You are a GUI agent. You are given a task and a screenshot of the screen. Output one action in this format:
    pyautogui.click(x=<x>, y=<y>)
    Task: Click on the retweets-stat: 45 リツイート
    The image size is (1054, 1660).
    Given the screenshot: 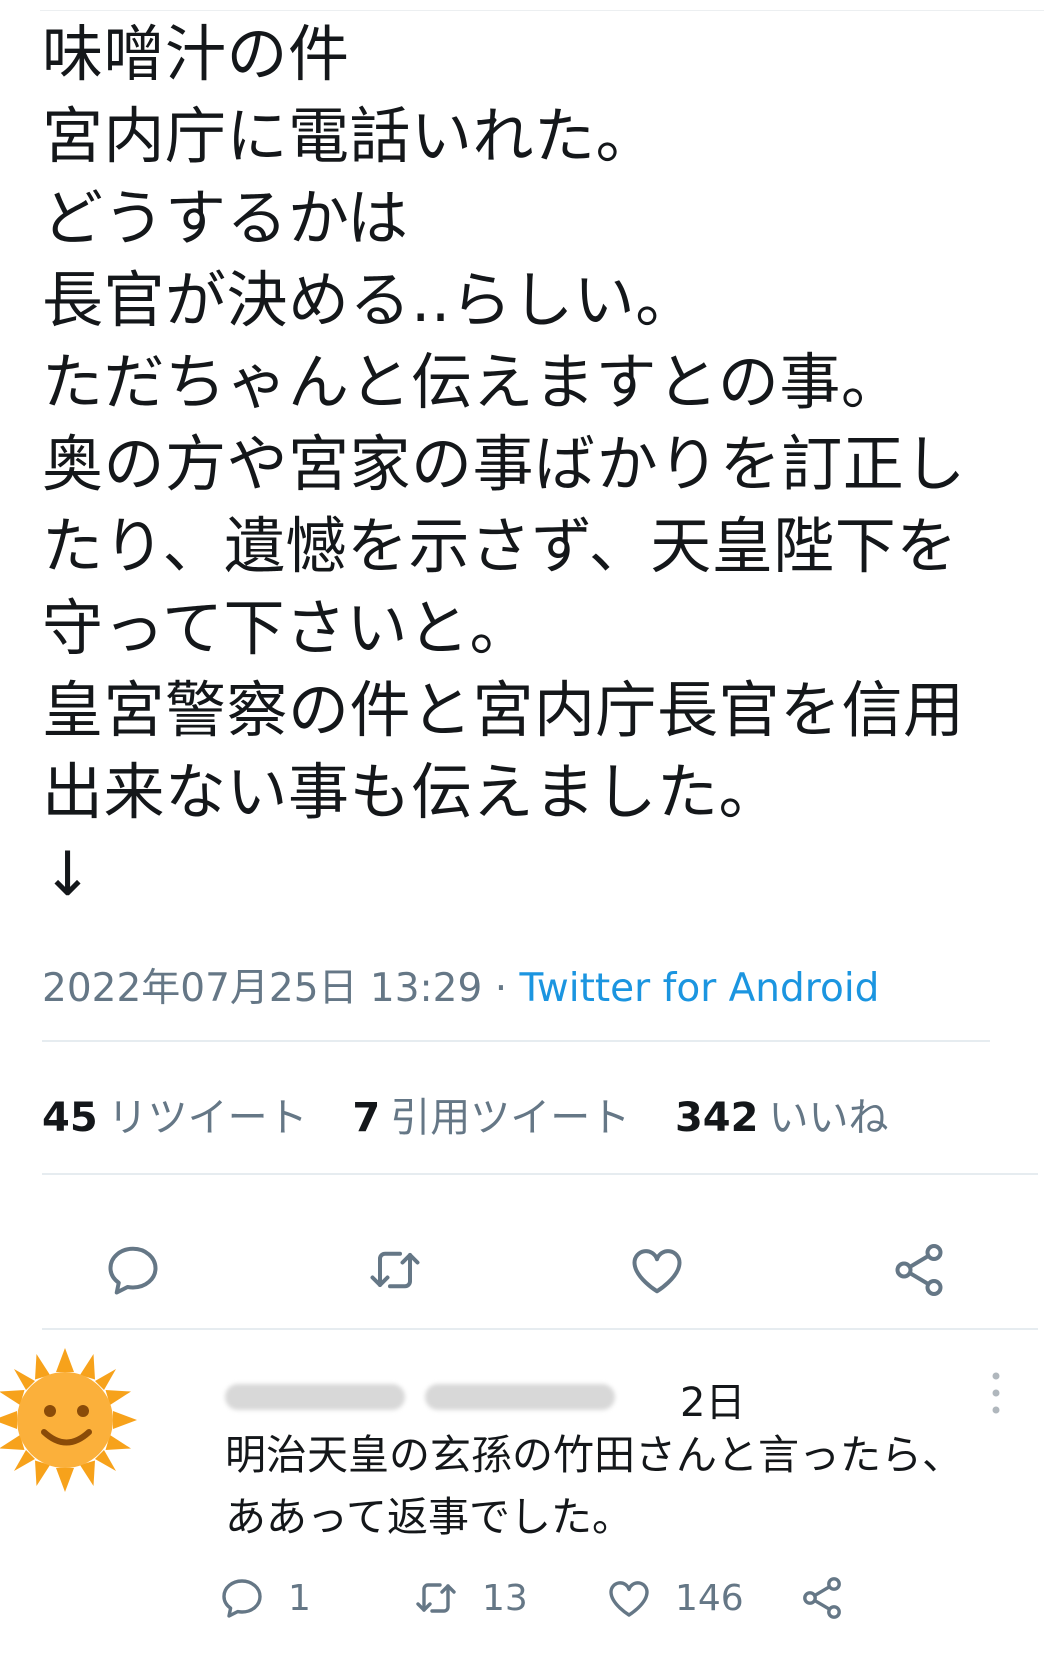 What is the action you would take?
    pyautogui.click(x=191, y=1118)
    